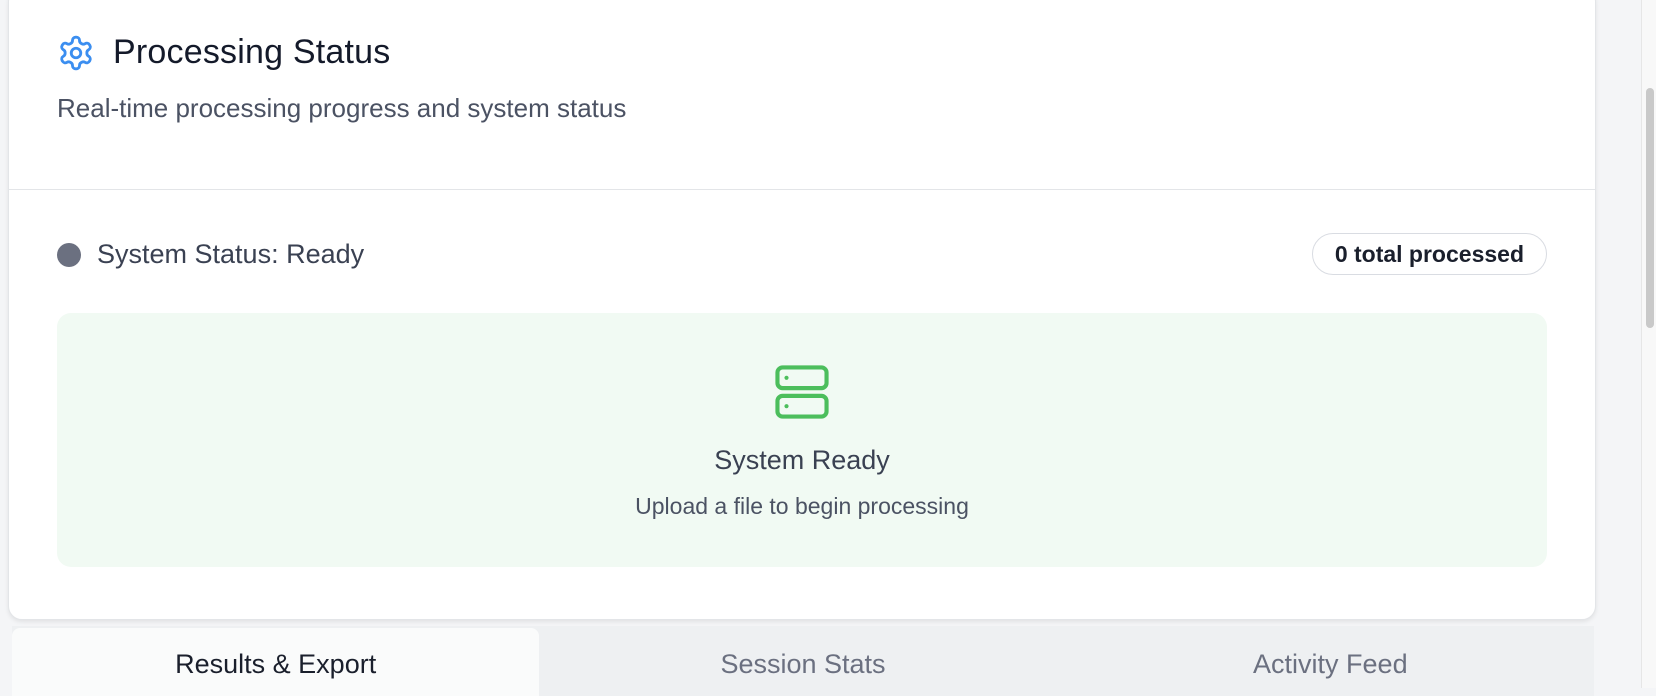  Describe the element at coordinates (802, 392) in the screenshot. I see `server-icon` at that location.